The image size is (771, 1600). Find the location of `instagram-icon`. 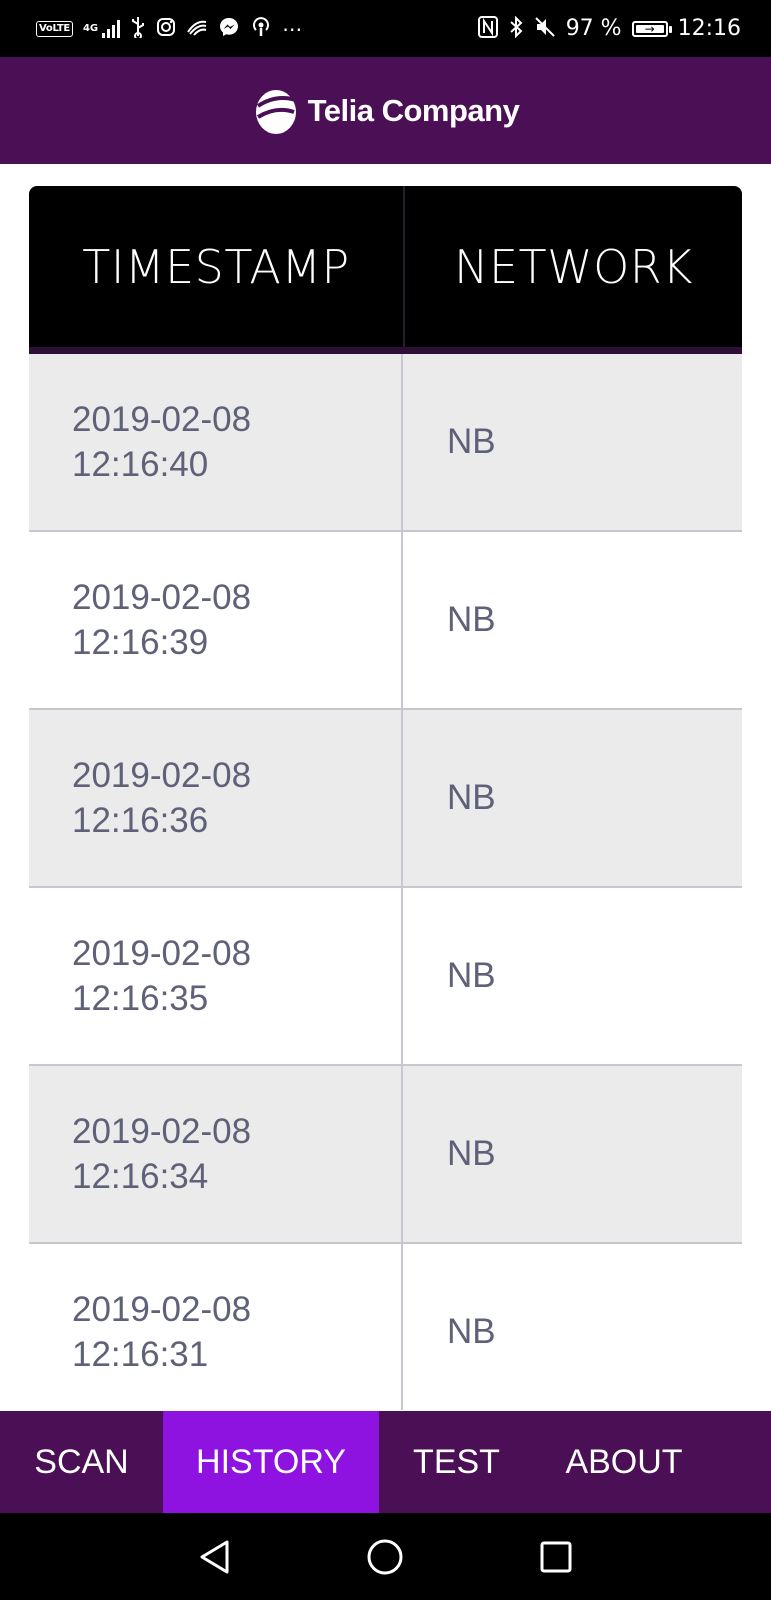

instagram-icon is located at coordinates (166, 29).